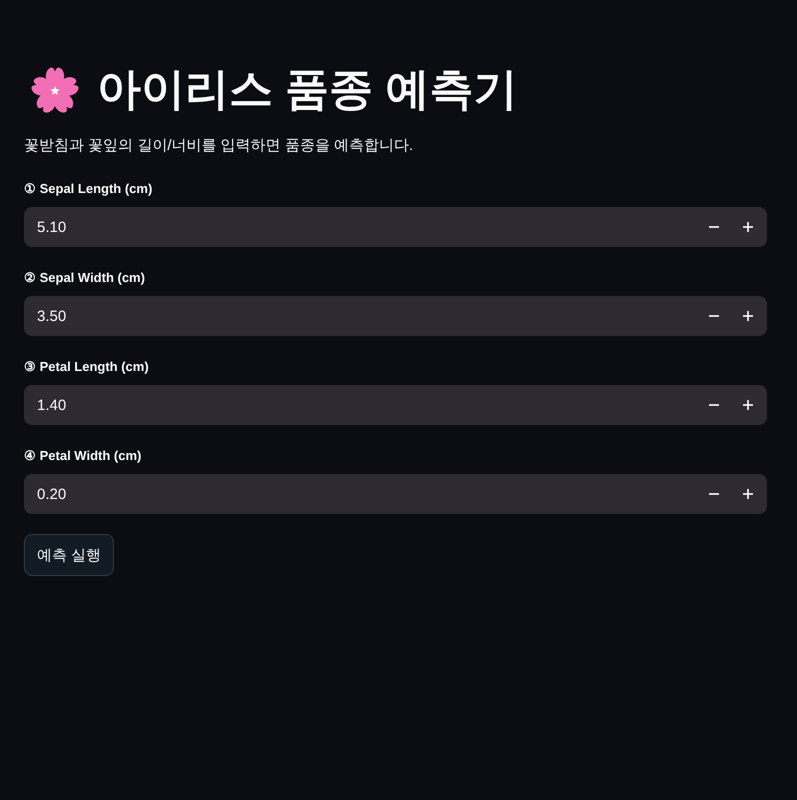 Image resolution: width=797 pixels, height=800 pixels. I want to click on field-label: ④ Petal Width (cm), so click(83, 456).